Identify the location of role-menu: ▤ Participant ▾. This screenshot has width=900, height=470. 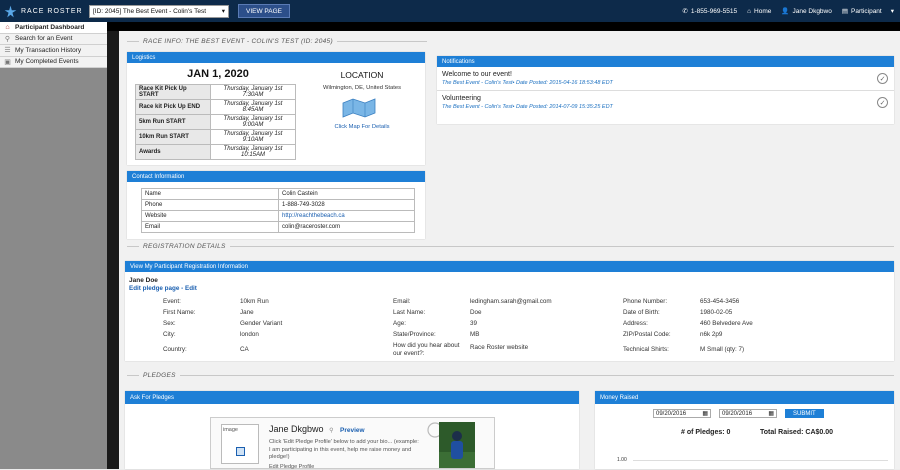
(867, 11).